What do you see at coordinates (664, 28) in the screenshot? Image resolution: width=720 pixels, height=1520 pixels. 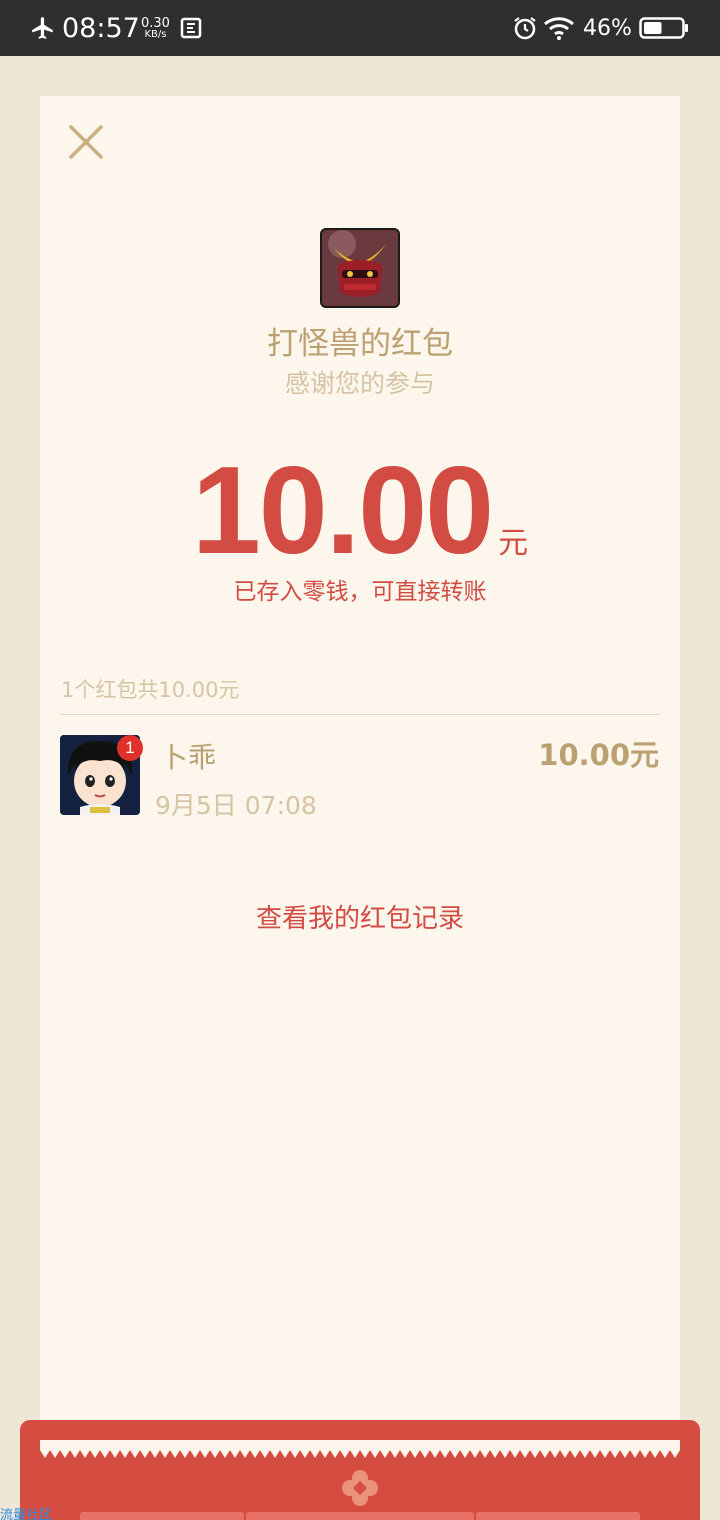 I see `battery-icon` at bounding box center [664, 28].